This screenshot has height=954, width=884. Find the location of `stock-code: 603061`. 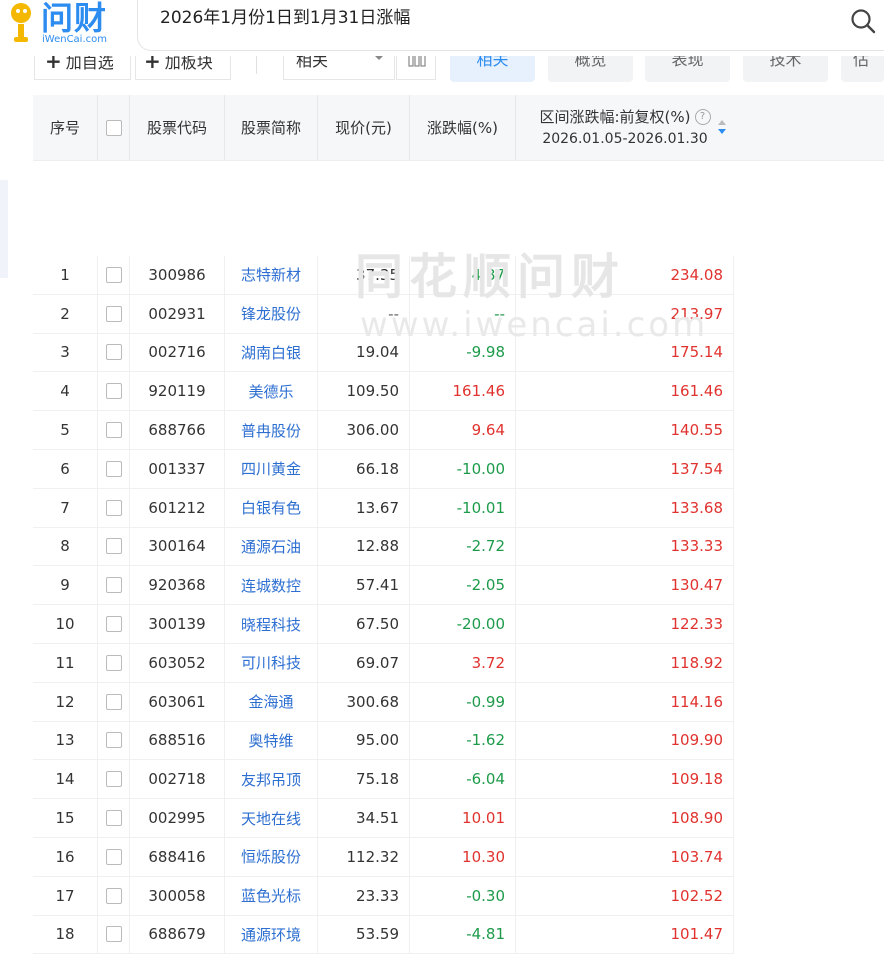

stock-code: 603061 is located at coordinates (177, 701).